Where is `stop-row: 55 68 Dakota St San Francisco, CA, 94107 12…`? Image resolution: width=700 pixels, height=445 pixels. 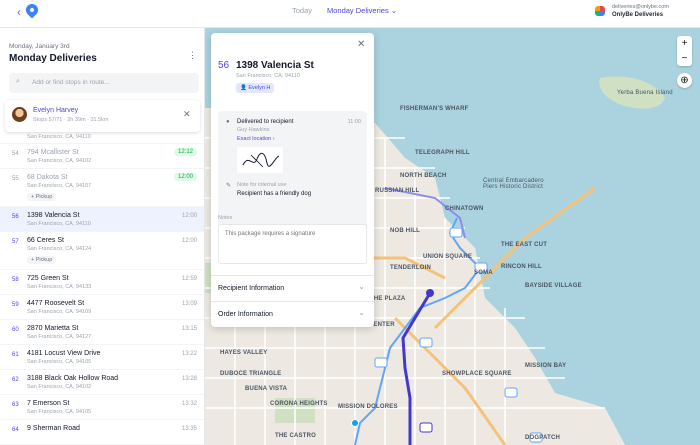
stop-row: 55 68 Dakota St San Francisco, CA, 94107 12… is located at coordinates (102, 188).